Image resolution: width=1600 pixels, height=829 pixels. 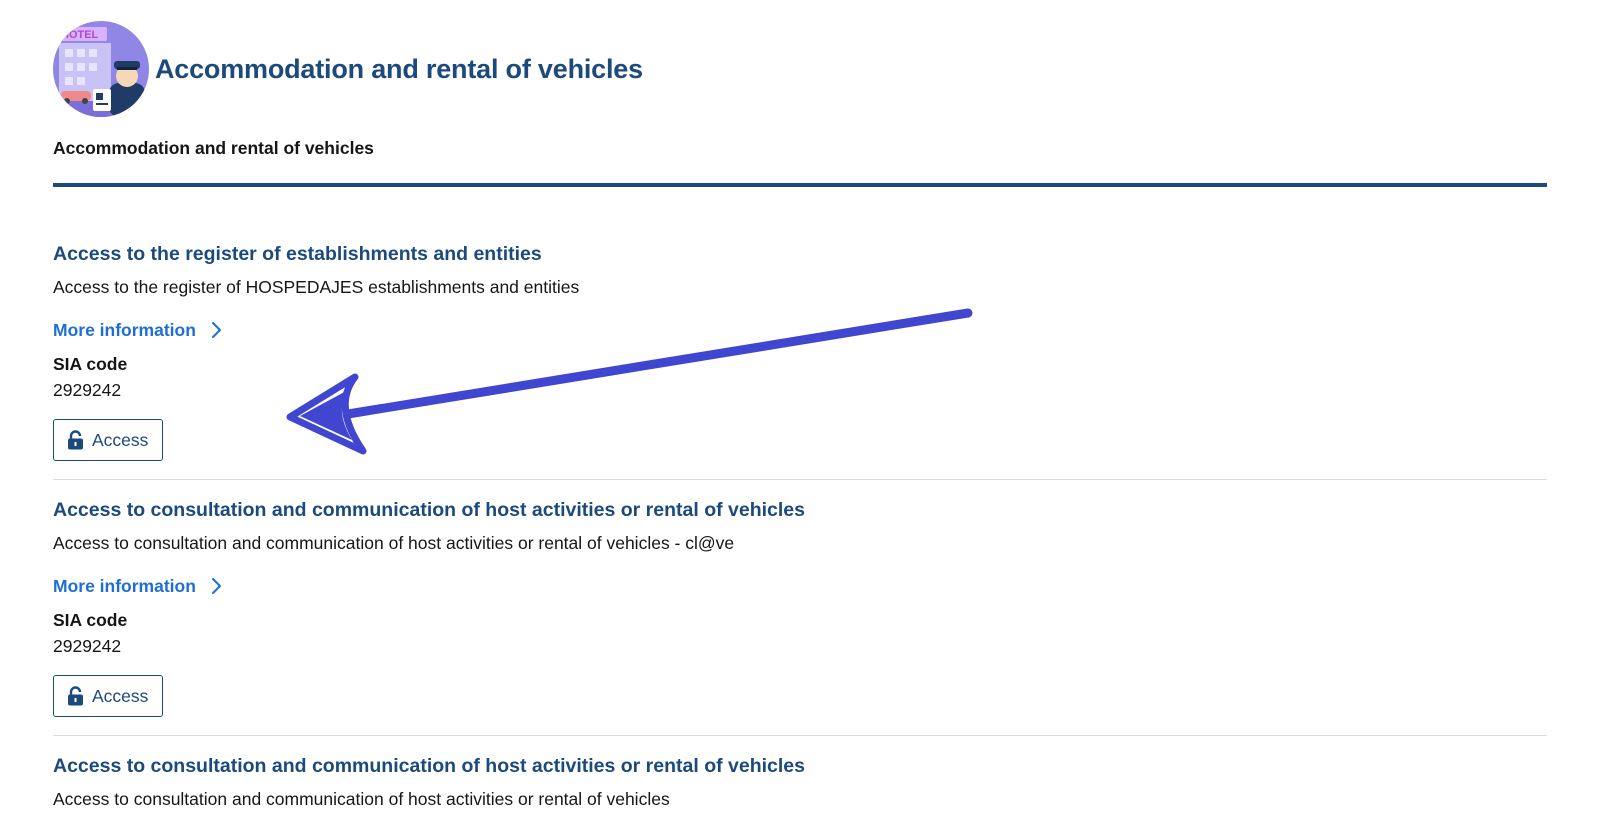 What do you see at coordinates (800, 185) in the screenshot?
I see `section-divider` at bounding box center [800, 185].